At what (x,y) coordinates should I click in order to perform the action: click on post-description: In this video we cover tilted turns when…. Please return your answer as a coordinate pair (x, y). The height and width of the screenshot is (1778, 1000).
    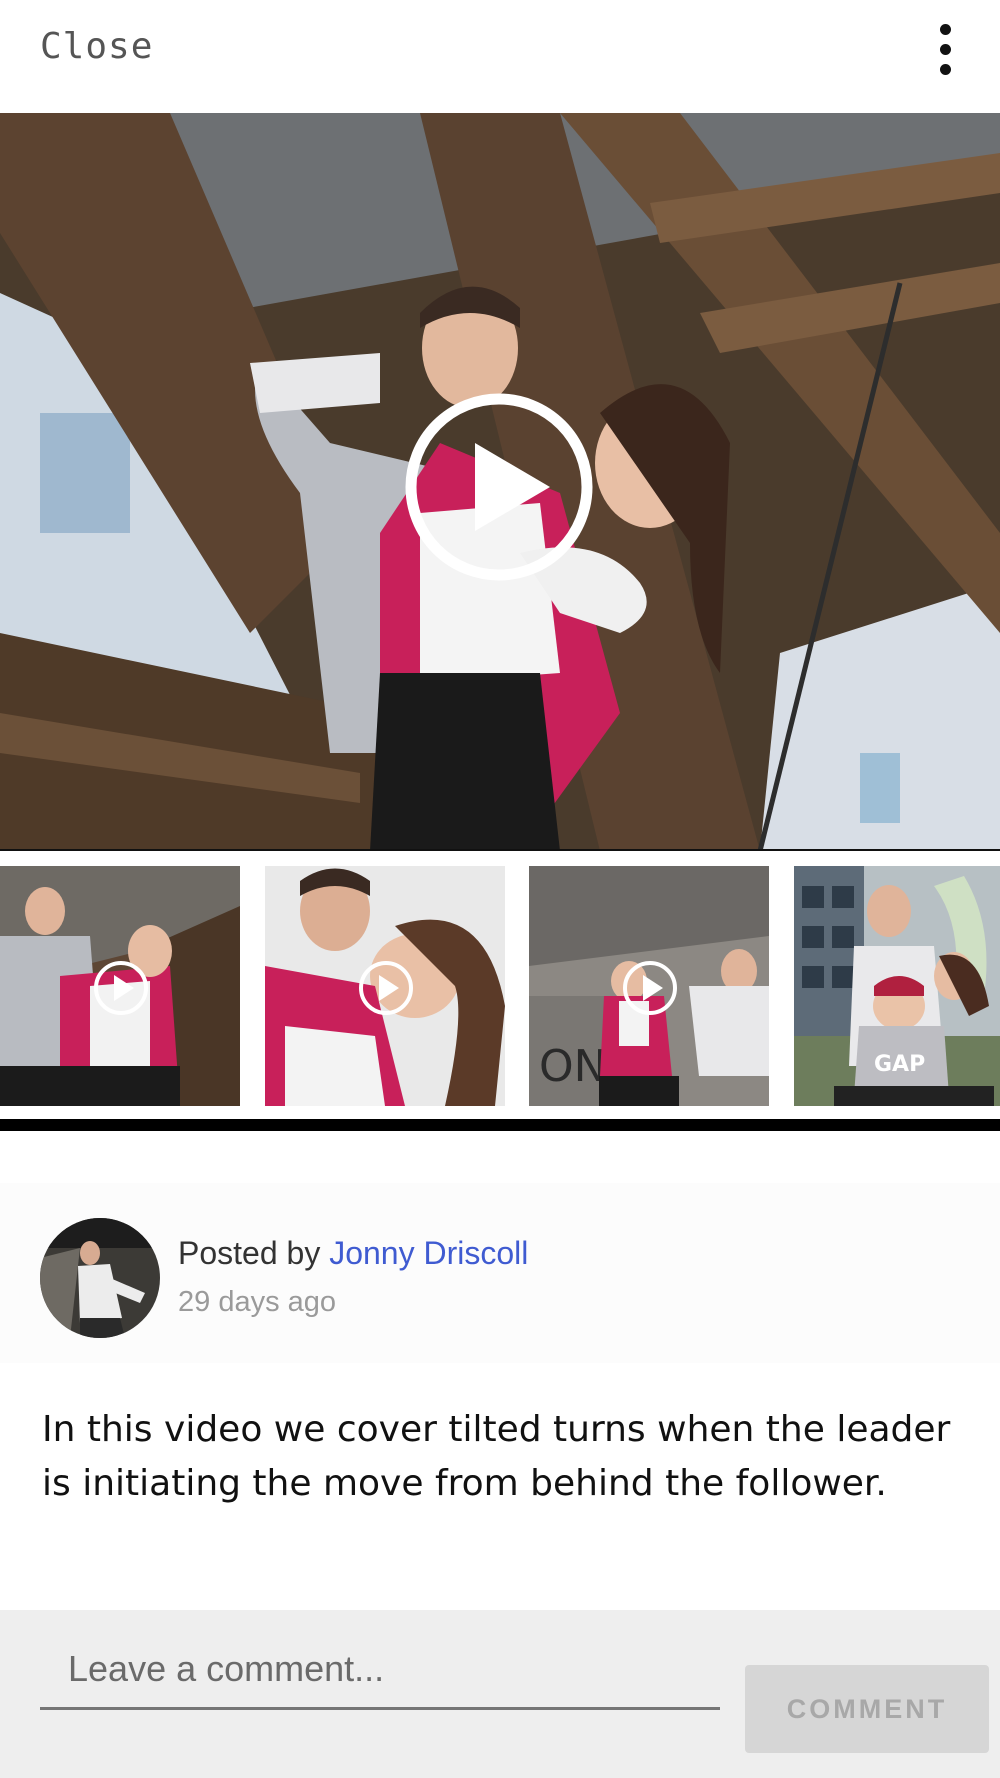
    Looking at the image, I should click on (496, 1456).